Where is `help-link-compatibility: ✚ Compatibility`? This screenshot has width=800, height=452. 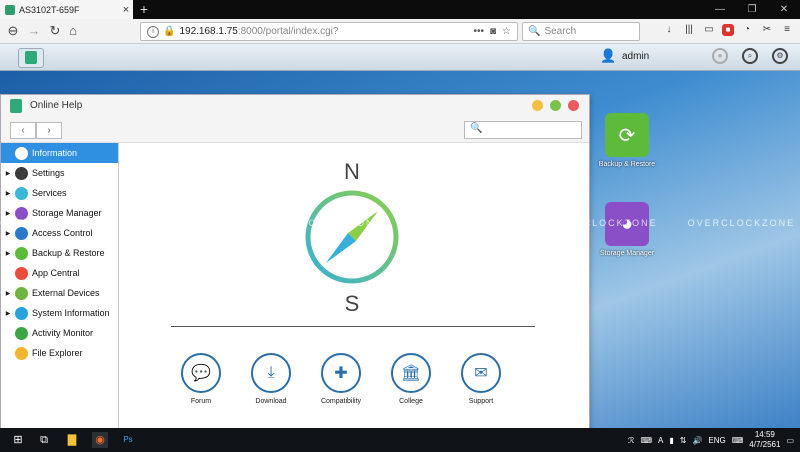
help-link-compatibility: ✚ Compatibility is located at coordinates (341, 379).